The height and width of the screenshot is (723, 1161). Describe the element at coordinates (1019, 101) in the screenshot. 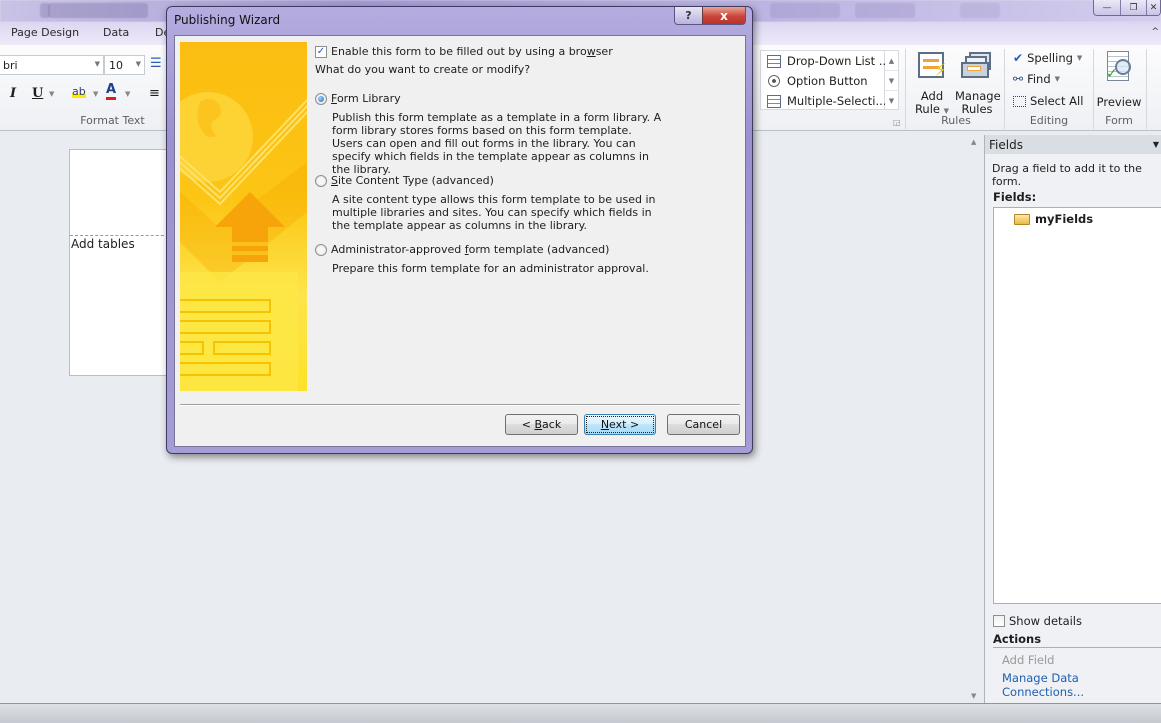

I see `select-all-icon` at that location.